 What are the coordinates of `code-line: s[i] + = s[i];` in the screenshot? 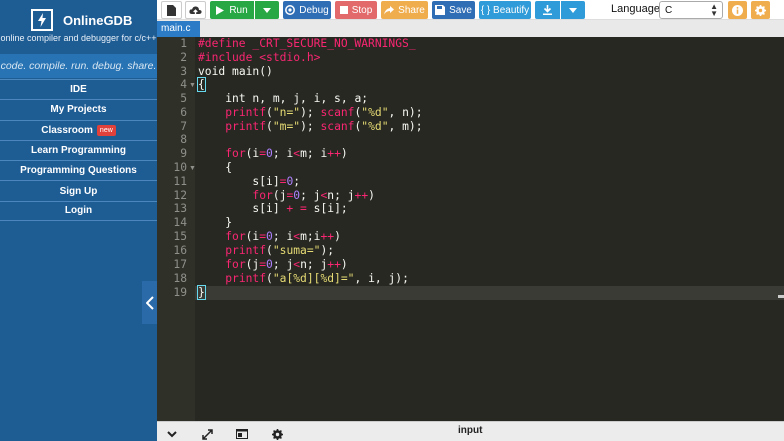 It's located at (273, 208).